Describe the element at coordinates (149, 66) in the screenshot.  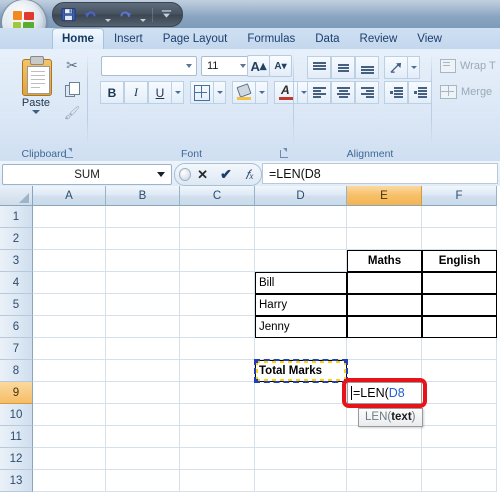
I see `font-name-input` at that location.